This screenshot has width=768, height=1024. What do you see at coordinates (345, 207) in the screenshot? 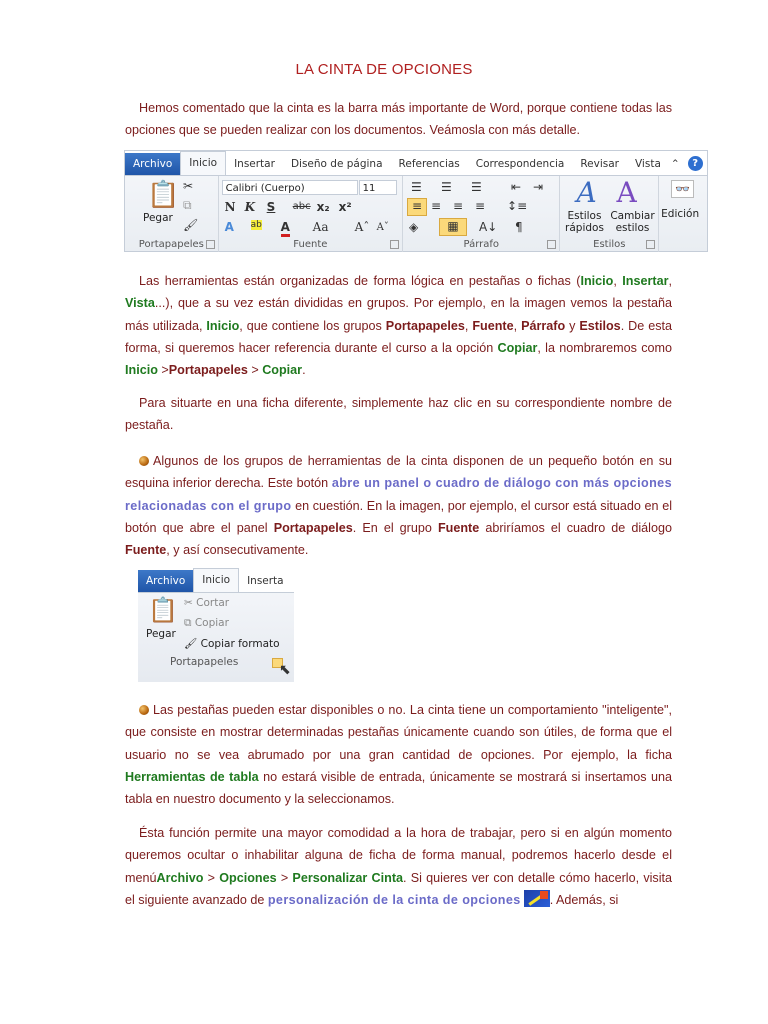
I see `superscript-icon: x²` at bounding box center [345, 207].